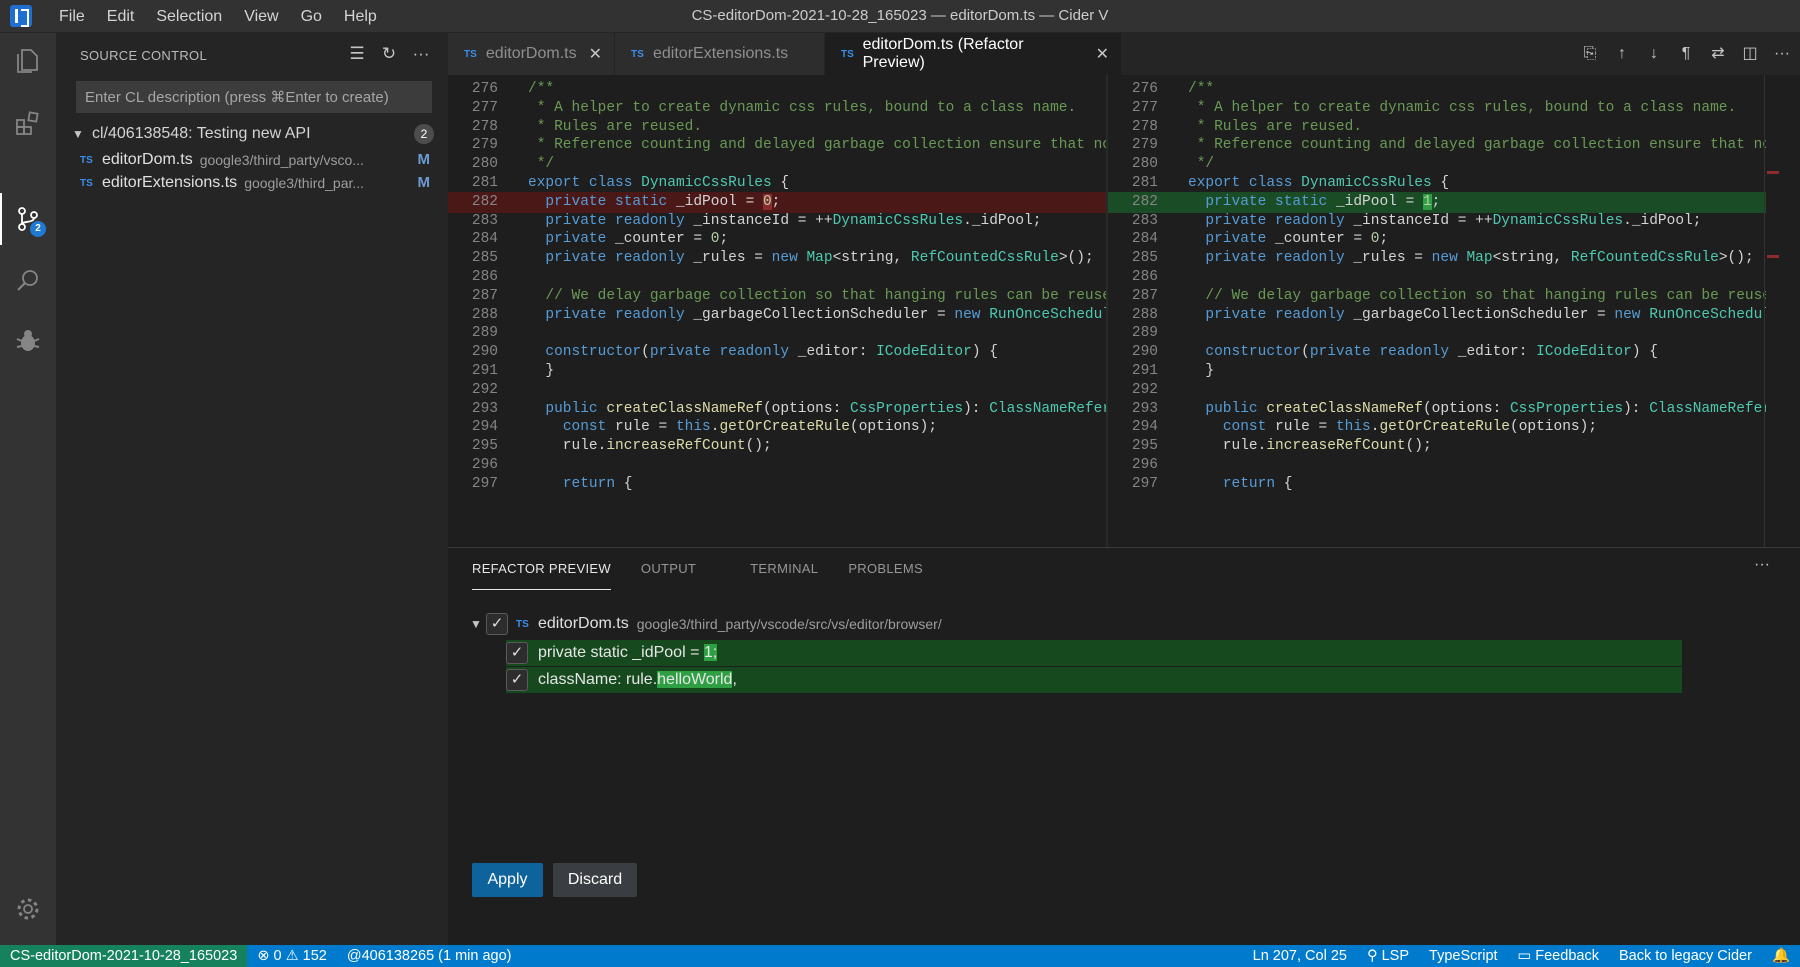 This screenshot has width=1800, height=967. What do you see at coordinates (429, 956) in the screenshot?
I see `cl-status: @406138265 (1 min ago)` at bounding box center [429, 956].